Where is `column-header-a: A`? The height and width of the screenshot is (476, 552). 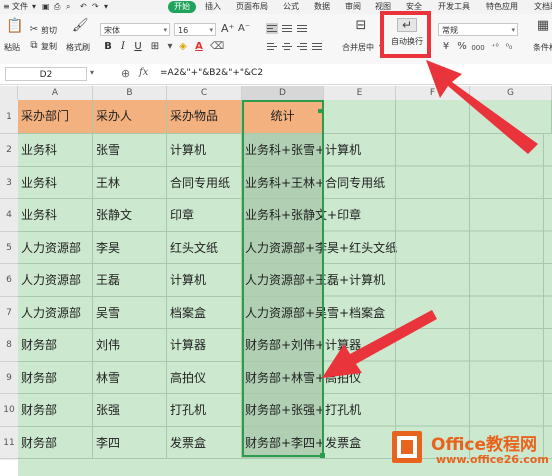 column-header-a: A is located at coordinates (55, 93).